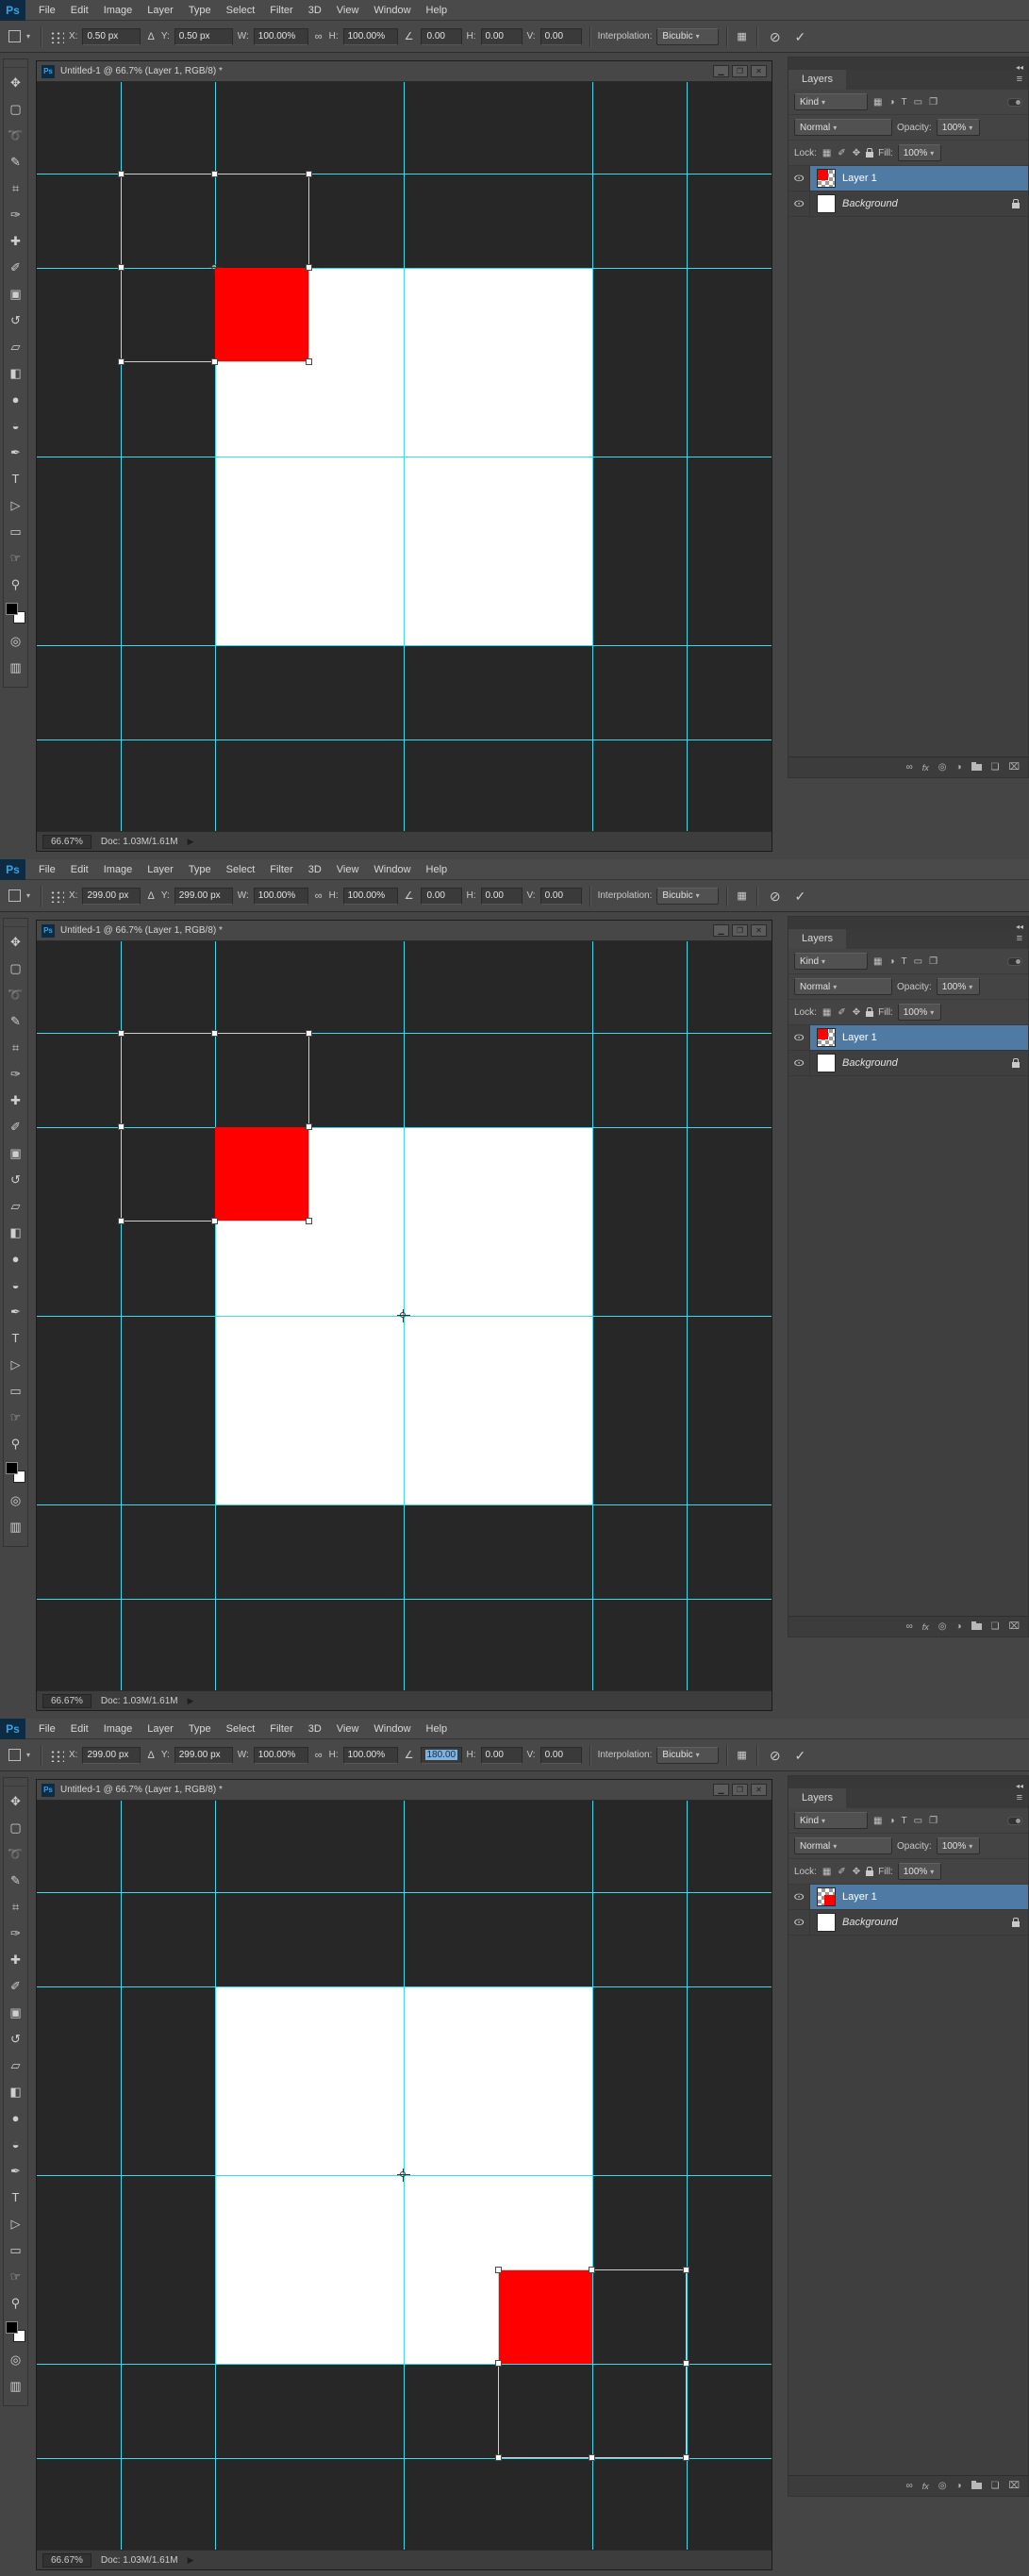 This screenshot has width=1029, height=2576. What do you see at coordinates (996, 1627) in the screenshot?
I see `new-layer-icon: ❏` at bounding box center [996, 1627].